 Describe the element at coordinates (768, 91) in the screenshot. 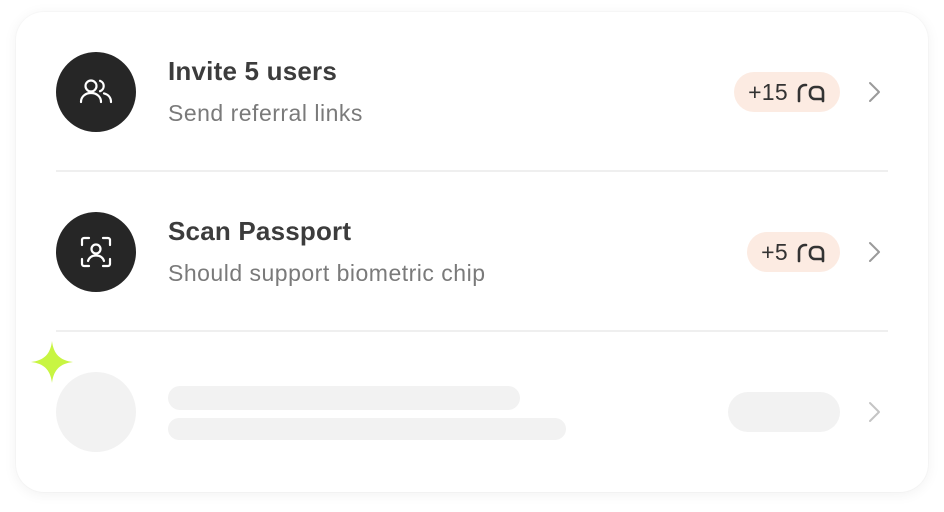

I see `reward-amount: +15` at that location.